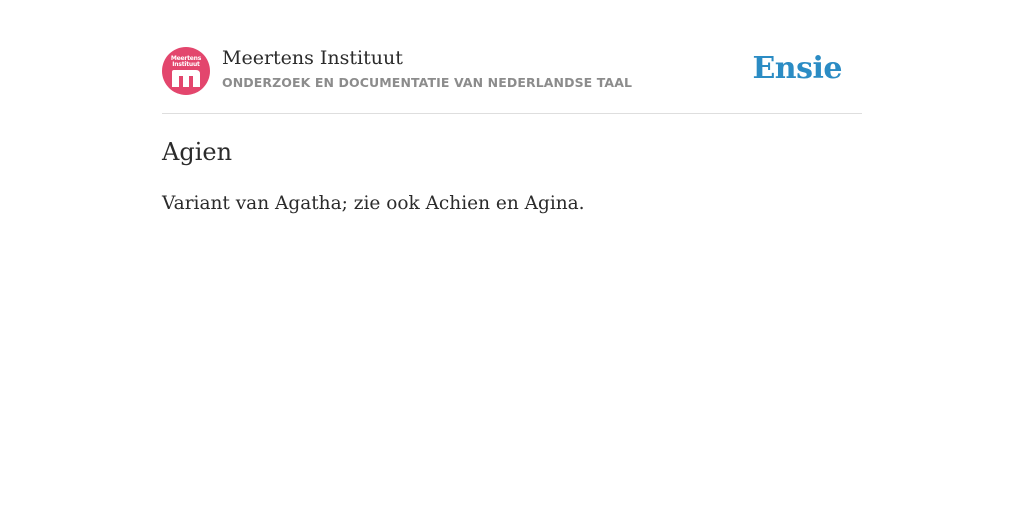  What do you see at coordinates (312, 58) in the screenshot?
I see `org-title: Meertens Instituut` at bounding box center [312, 58].